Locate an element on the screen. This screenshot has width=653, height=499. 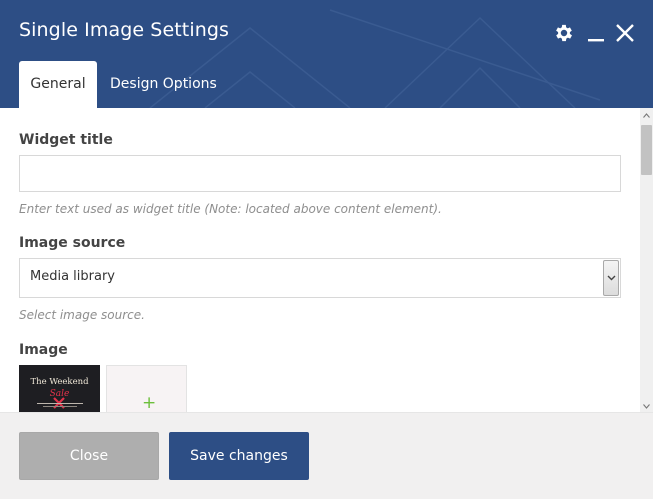
scrollbar-thumb is located at coordinates (646, 150).